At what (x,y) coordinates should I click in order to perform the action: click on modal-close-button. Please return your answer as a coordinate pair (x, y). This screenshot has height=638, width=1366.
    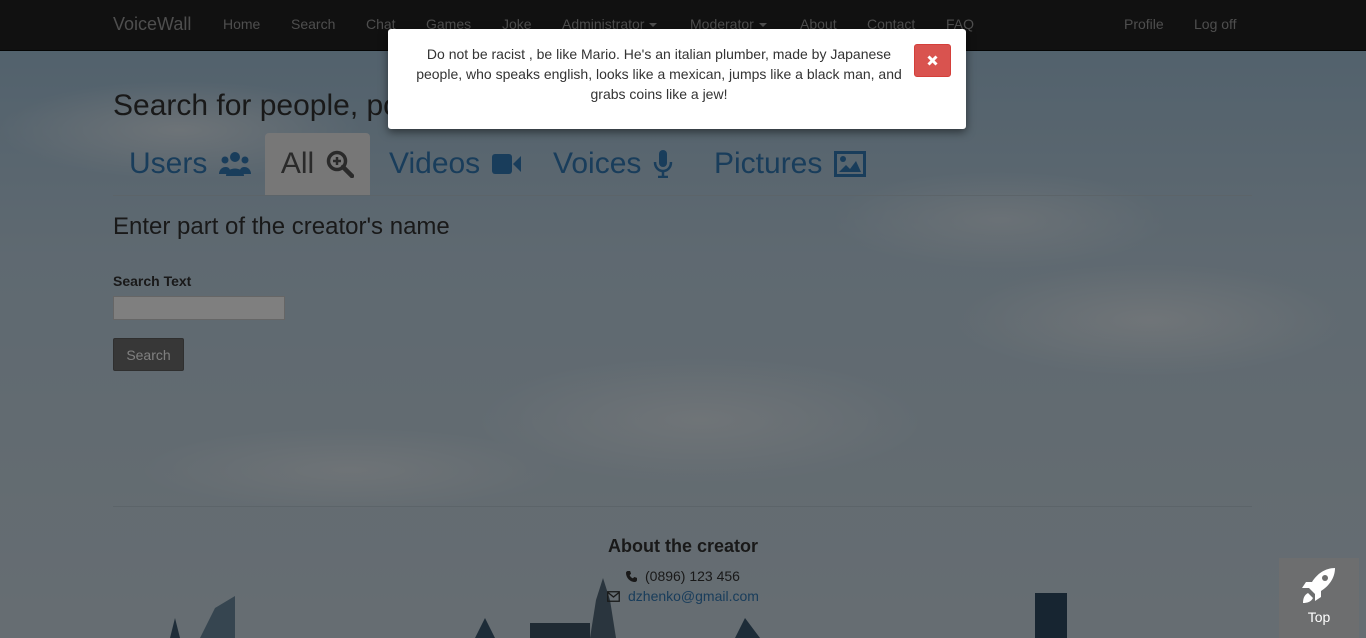
    Looking at the image, I should click on (932, 60).